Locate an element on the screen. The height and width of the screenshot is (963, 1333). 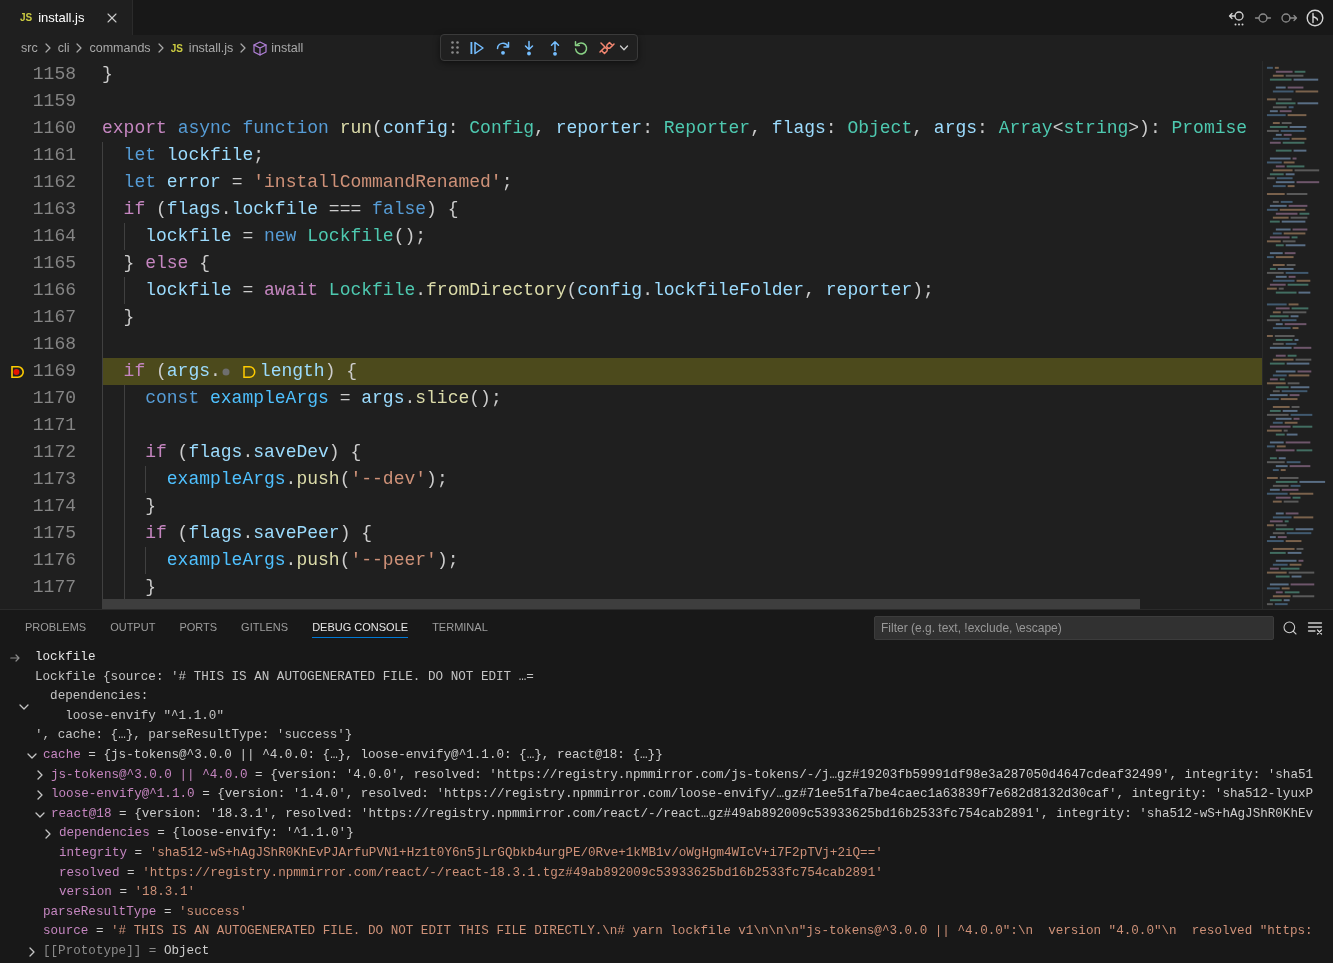
variable-entry: loose-envify@^1.1.0 = {version: '1.4.0', resolved: 'https://registry.npmmirror.com/loose-envify/…gz#71ee51fa7be4caec1a63839f7e682d8132d30caf', integrity: 'sha512-lyuxP is located at coordinates (682, 795).